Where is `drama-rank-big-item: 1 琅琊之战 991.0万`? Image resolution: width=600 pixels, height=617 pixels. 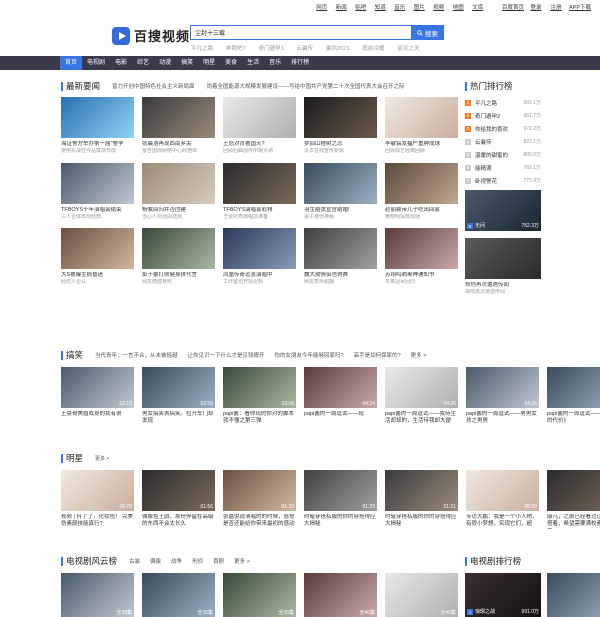
drama-rank-big-item: 1 琅琊之战 991.0万 is located at coordinates (503, 595).